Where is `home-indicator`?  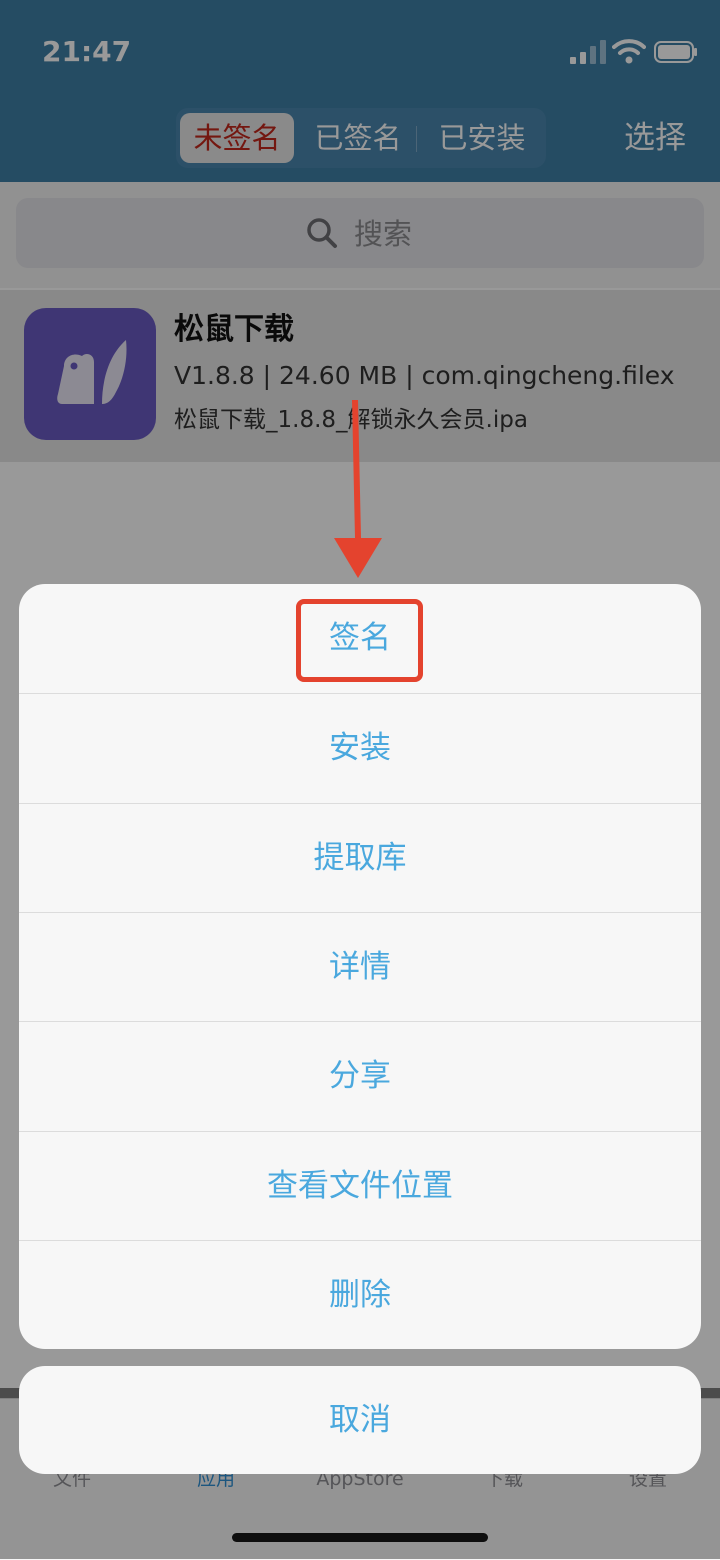 home-indicator is located at coordinates (360, 1537).